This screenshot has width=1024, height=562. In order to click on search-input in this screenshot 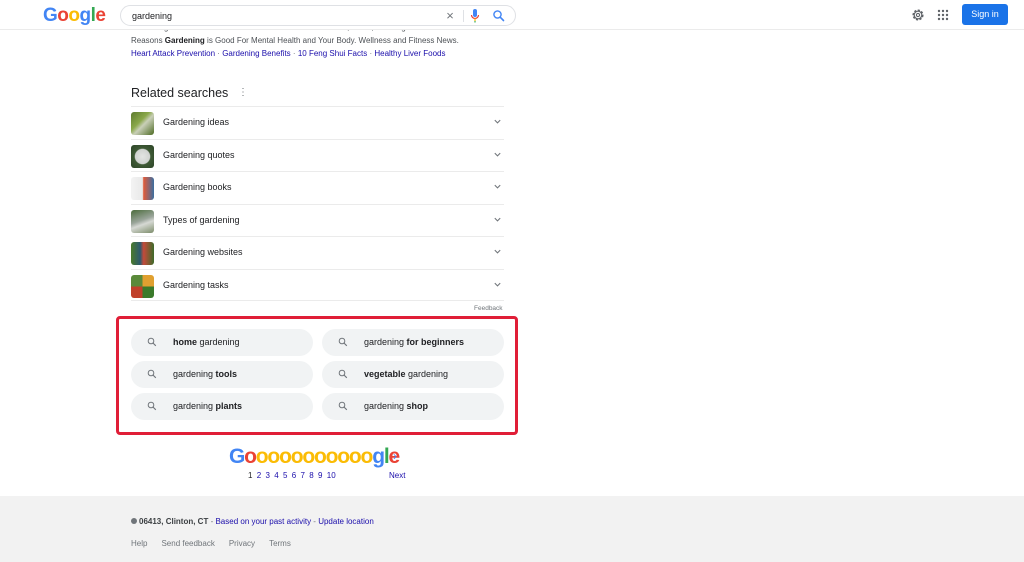, I will do `click(282, 15)`.